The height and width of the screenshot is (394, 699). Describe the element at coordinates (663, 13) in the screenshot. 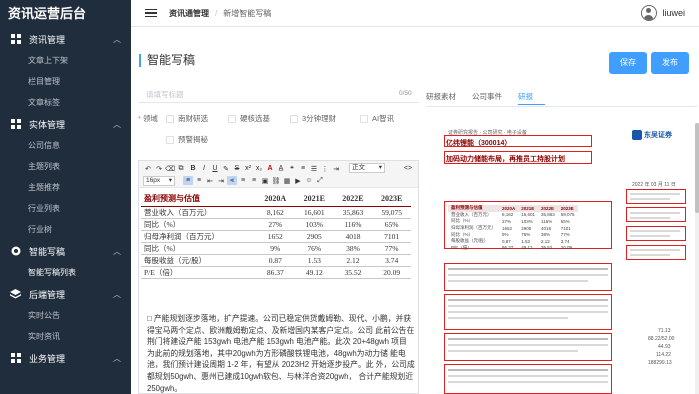

I see `user-menu: liuwei` at that location.